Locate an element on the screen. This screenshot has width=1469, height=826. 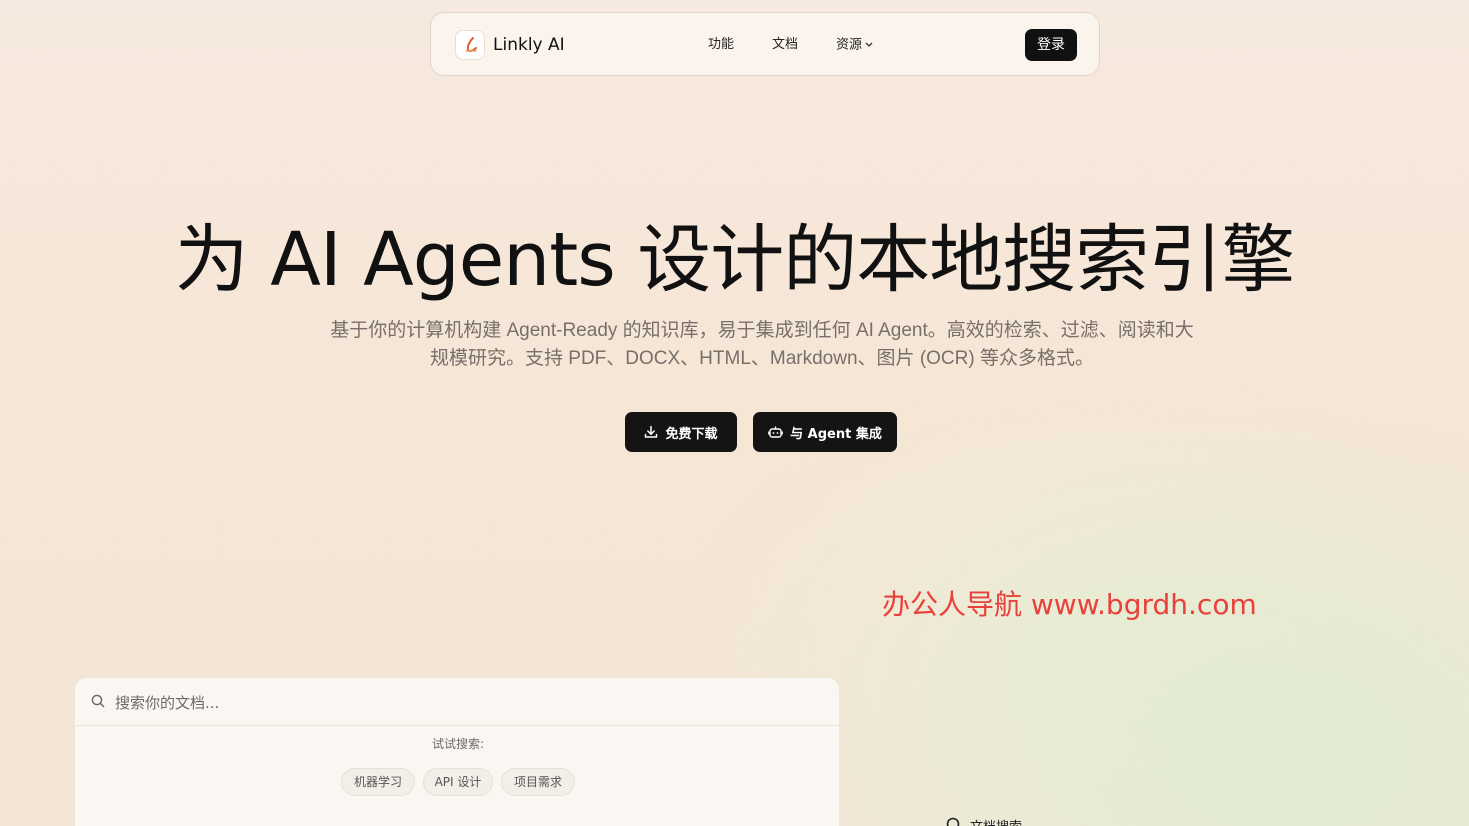
brand-name: Linkly AI is located at coordinates (529, 45).